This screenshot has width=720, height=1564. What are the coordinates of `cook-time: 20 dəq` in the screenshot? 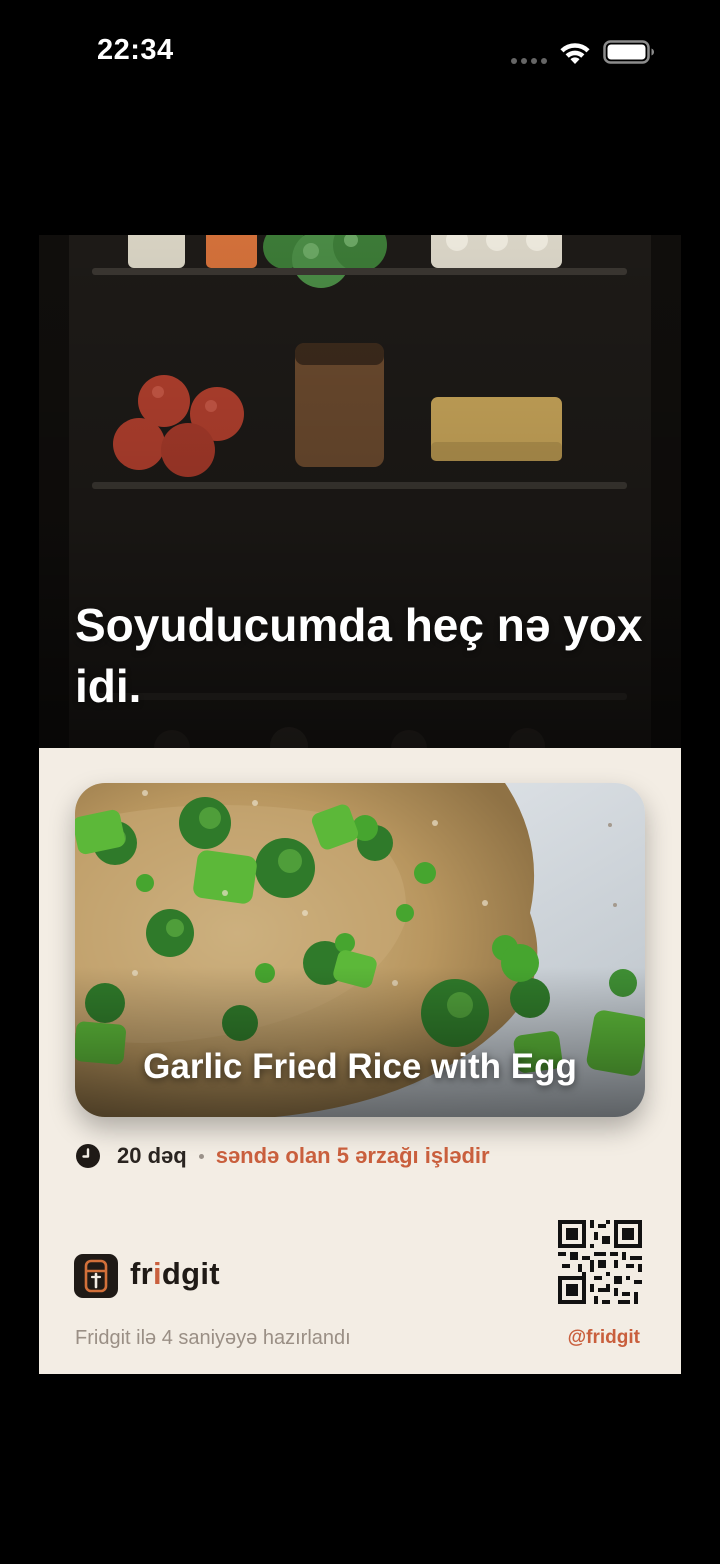 It's located at (152, 1155).